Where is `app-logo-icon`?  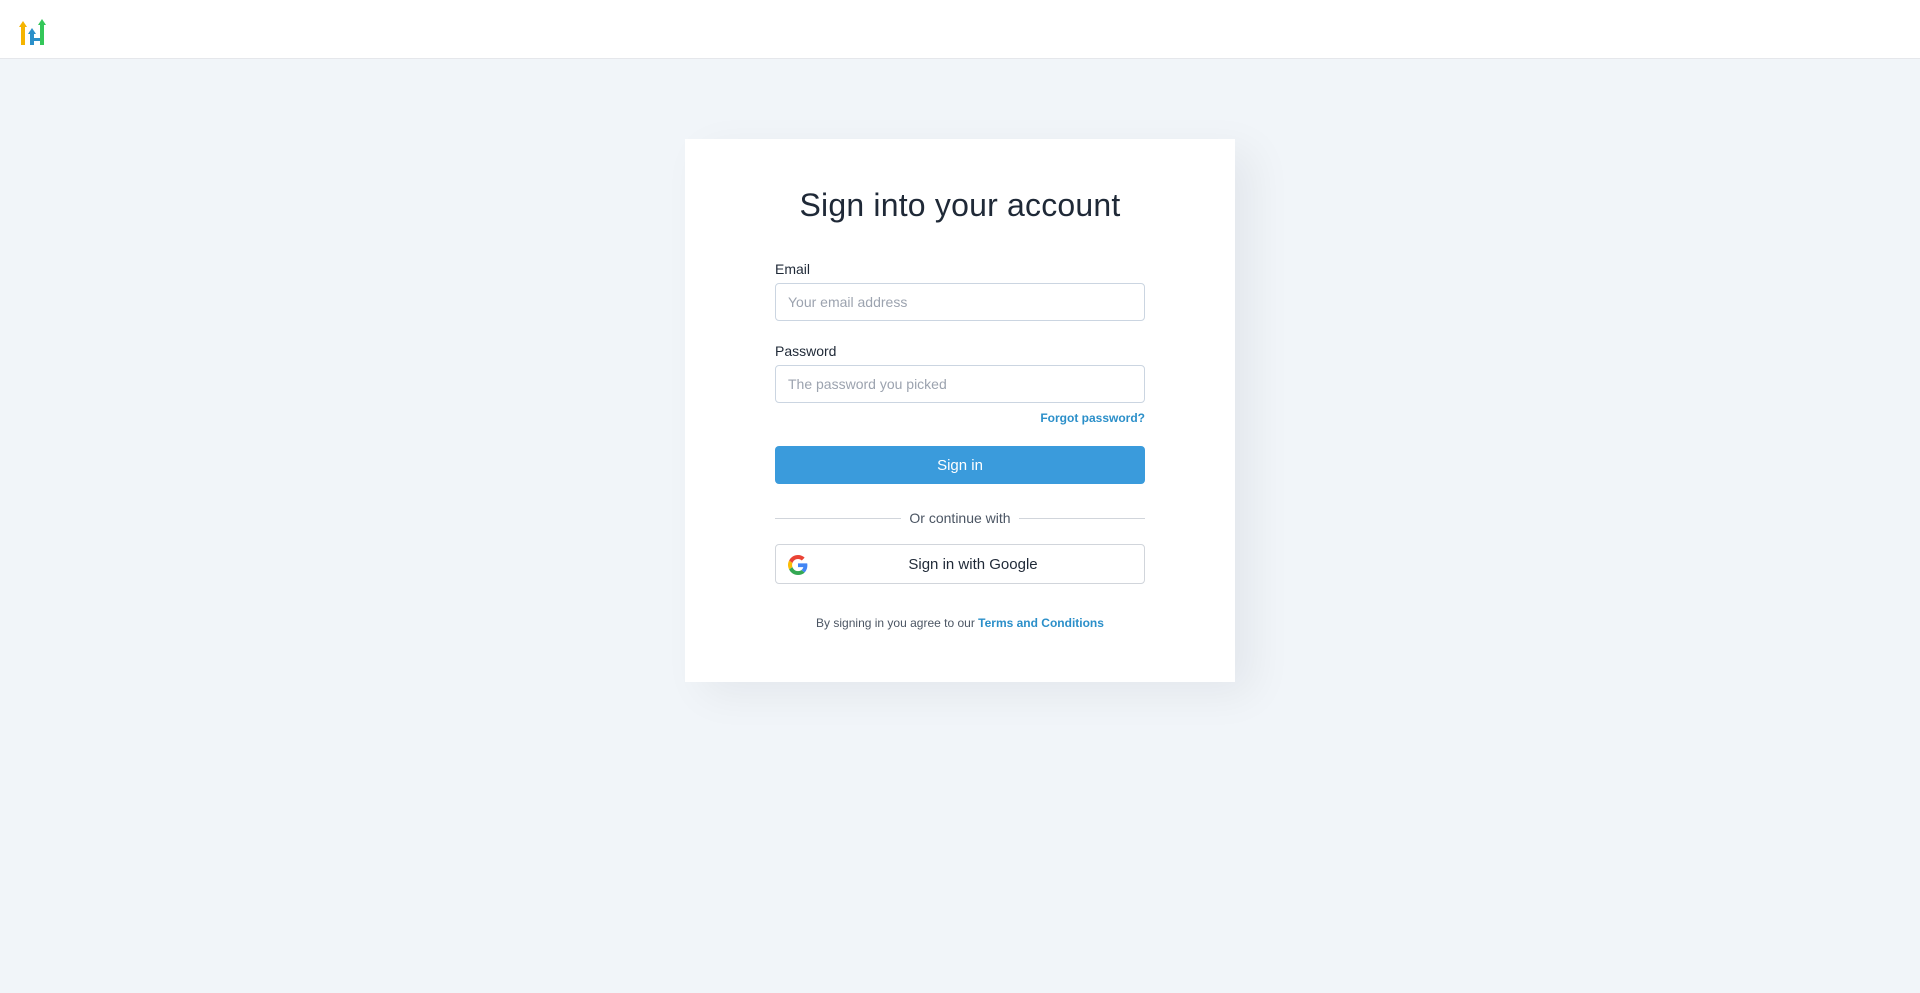
app-logo-icon is located at coordinates (34, 32).